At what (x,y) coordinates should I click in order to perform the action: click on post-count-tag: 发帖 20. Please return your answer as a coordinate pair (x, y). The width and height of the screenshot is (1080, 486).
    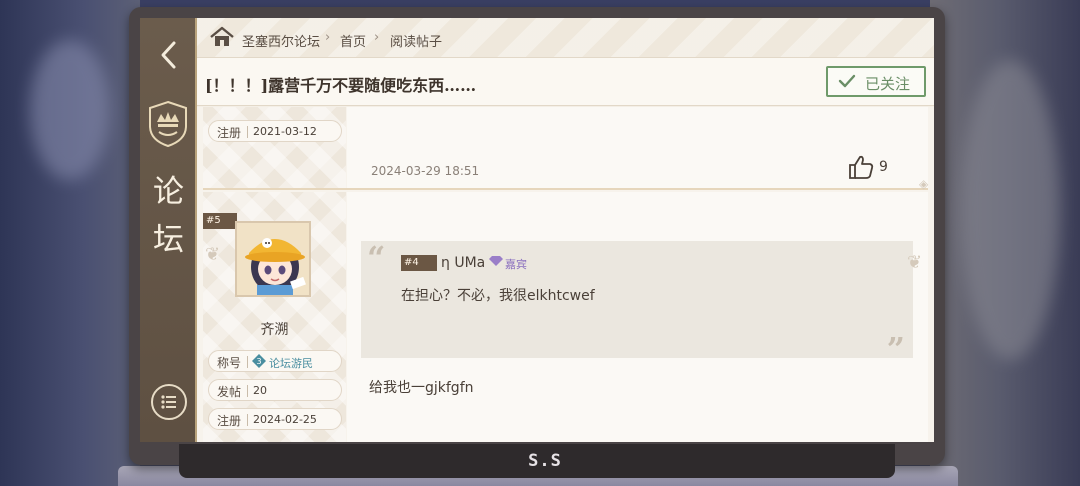
    Looking at the image, I should click on (275, 390).